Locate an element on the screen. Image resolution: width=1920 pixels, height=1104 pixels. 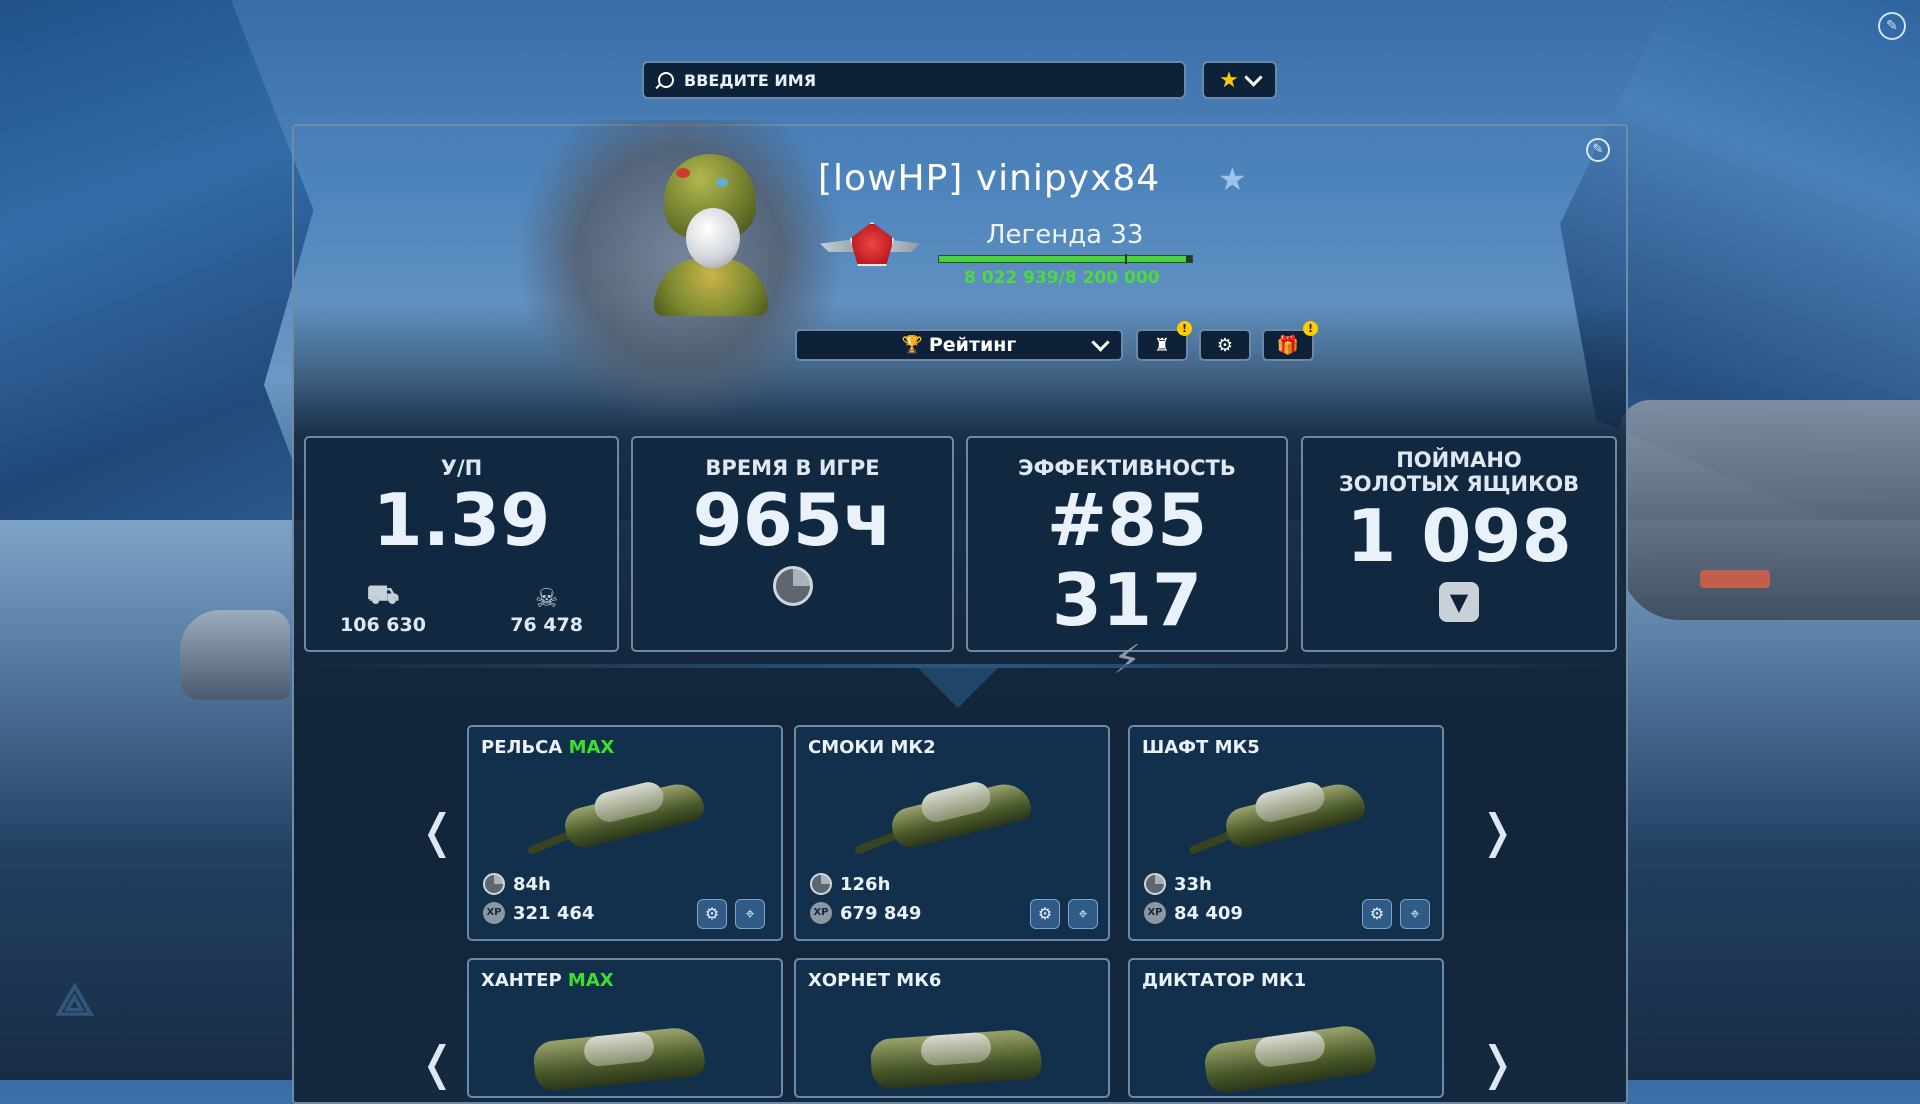
kills-count: ⛟ 106 630 is located at coordinates (383, 608).